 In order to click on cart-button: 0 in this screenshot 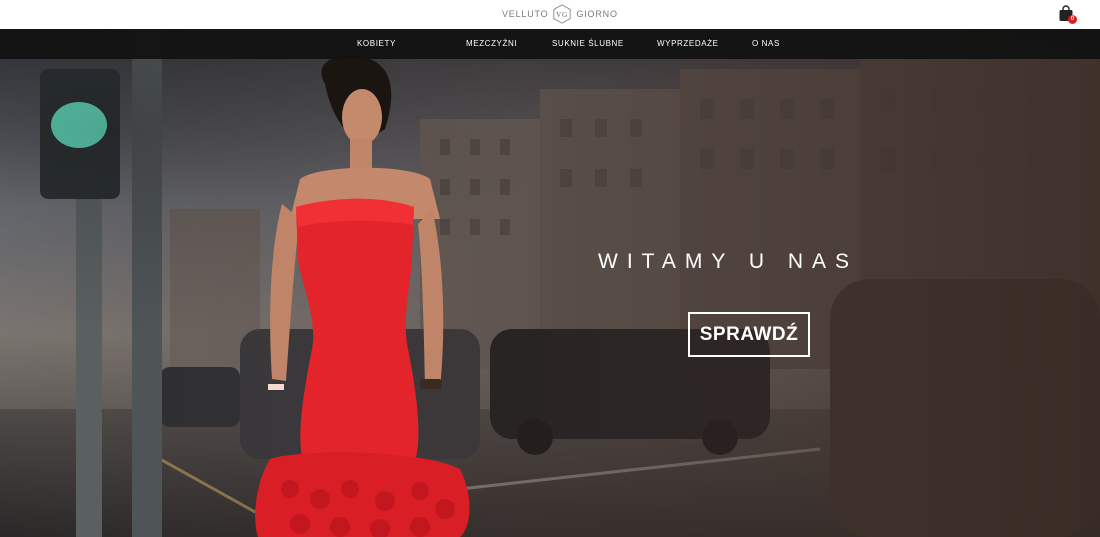, I will do `click(1068, 15)`.